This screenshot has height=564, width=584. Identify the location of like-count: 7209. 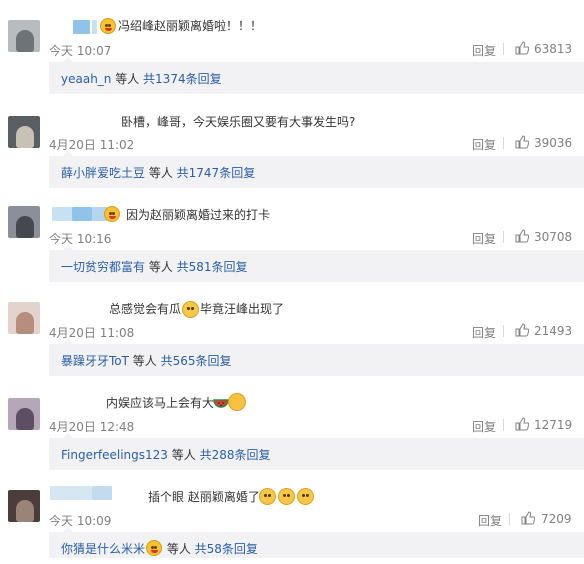
(556, 519).